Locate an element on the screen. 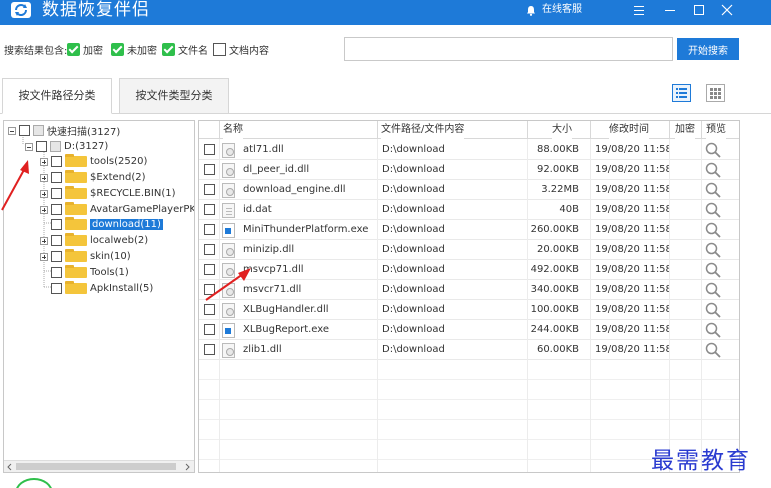 The image size is (771, 488). red-arrow-tree is located at coordinates (15, 185).